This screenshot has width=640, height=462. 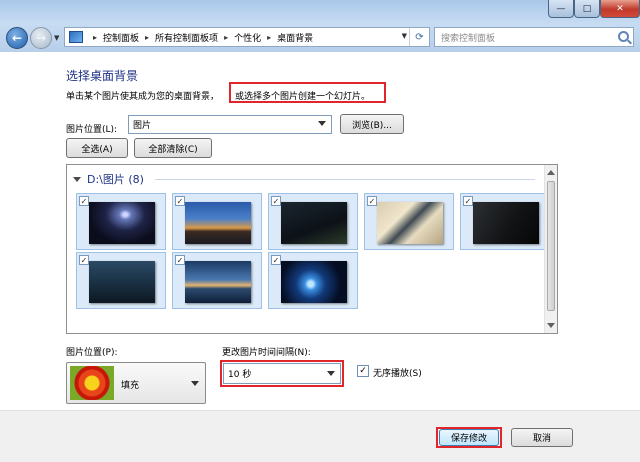 What do you see at coordinates (142, 126) in the screenshot?
I see `picture-location-value: 图片` at bounding box center [142, 126].